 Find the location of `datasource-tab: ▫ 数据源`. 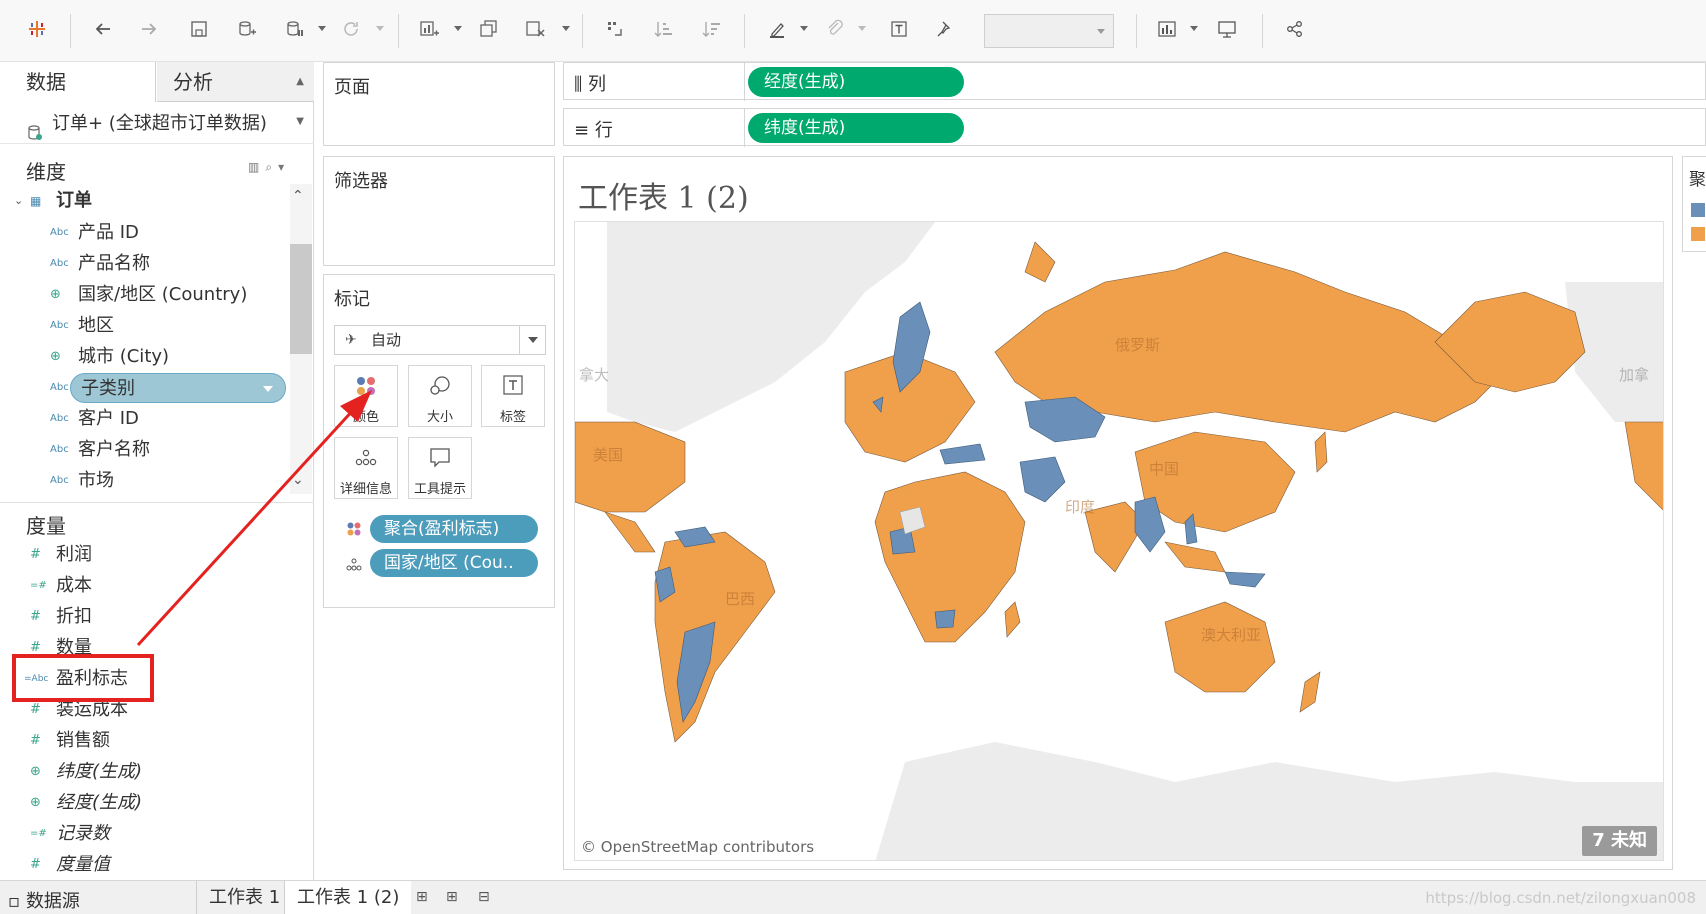

datasource-tab: ▫ 数据源 is located at coordinates (44, 900).